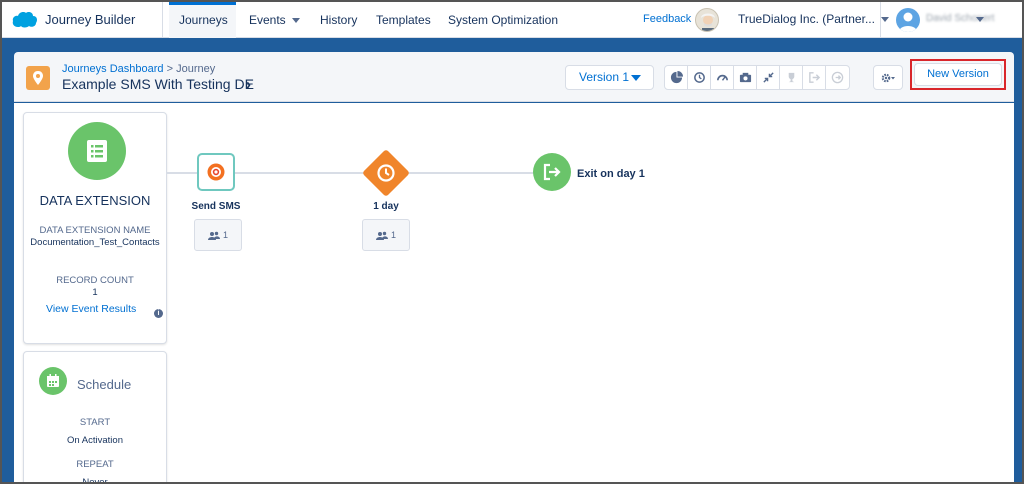 The width and height of the screenshot is (1024, 484). What do you see at coordinates (95, 292) in the screenshot?
I see `record-count-value: 1` at bounding box center [95, 292].